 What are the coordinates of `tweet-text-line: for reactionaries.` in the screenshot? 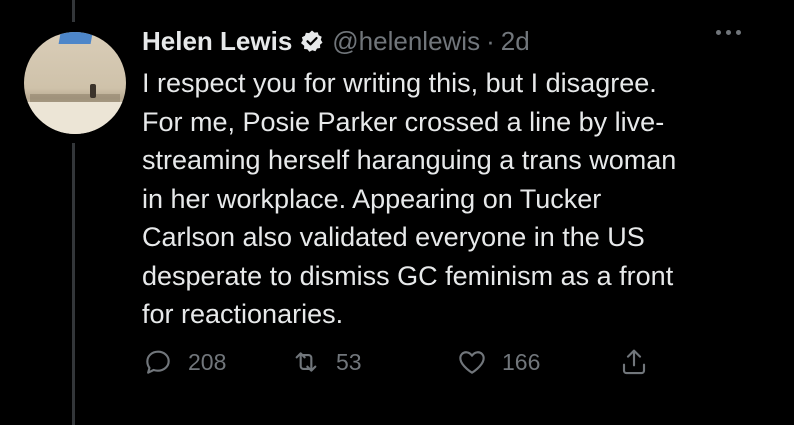 It's located at (243, 314).